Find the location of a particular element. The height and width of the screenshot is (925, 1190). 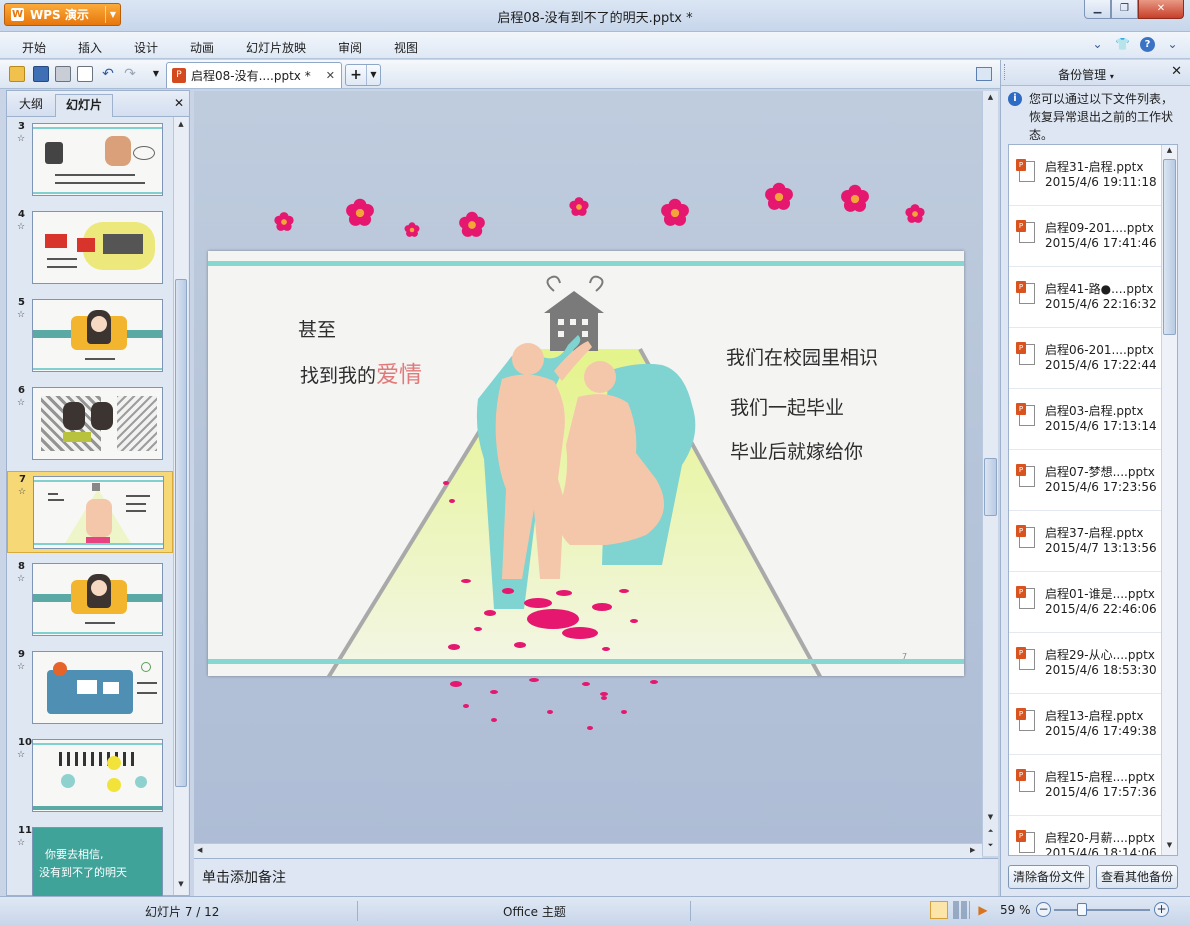

backup-file-item: P 启程41-路●....pptx 2015/4/6 22:16:32 is located at coordinates (1085, 297).